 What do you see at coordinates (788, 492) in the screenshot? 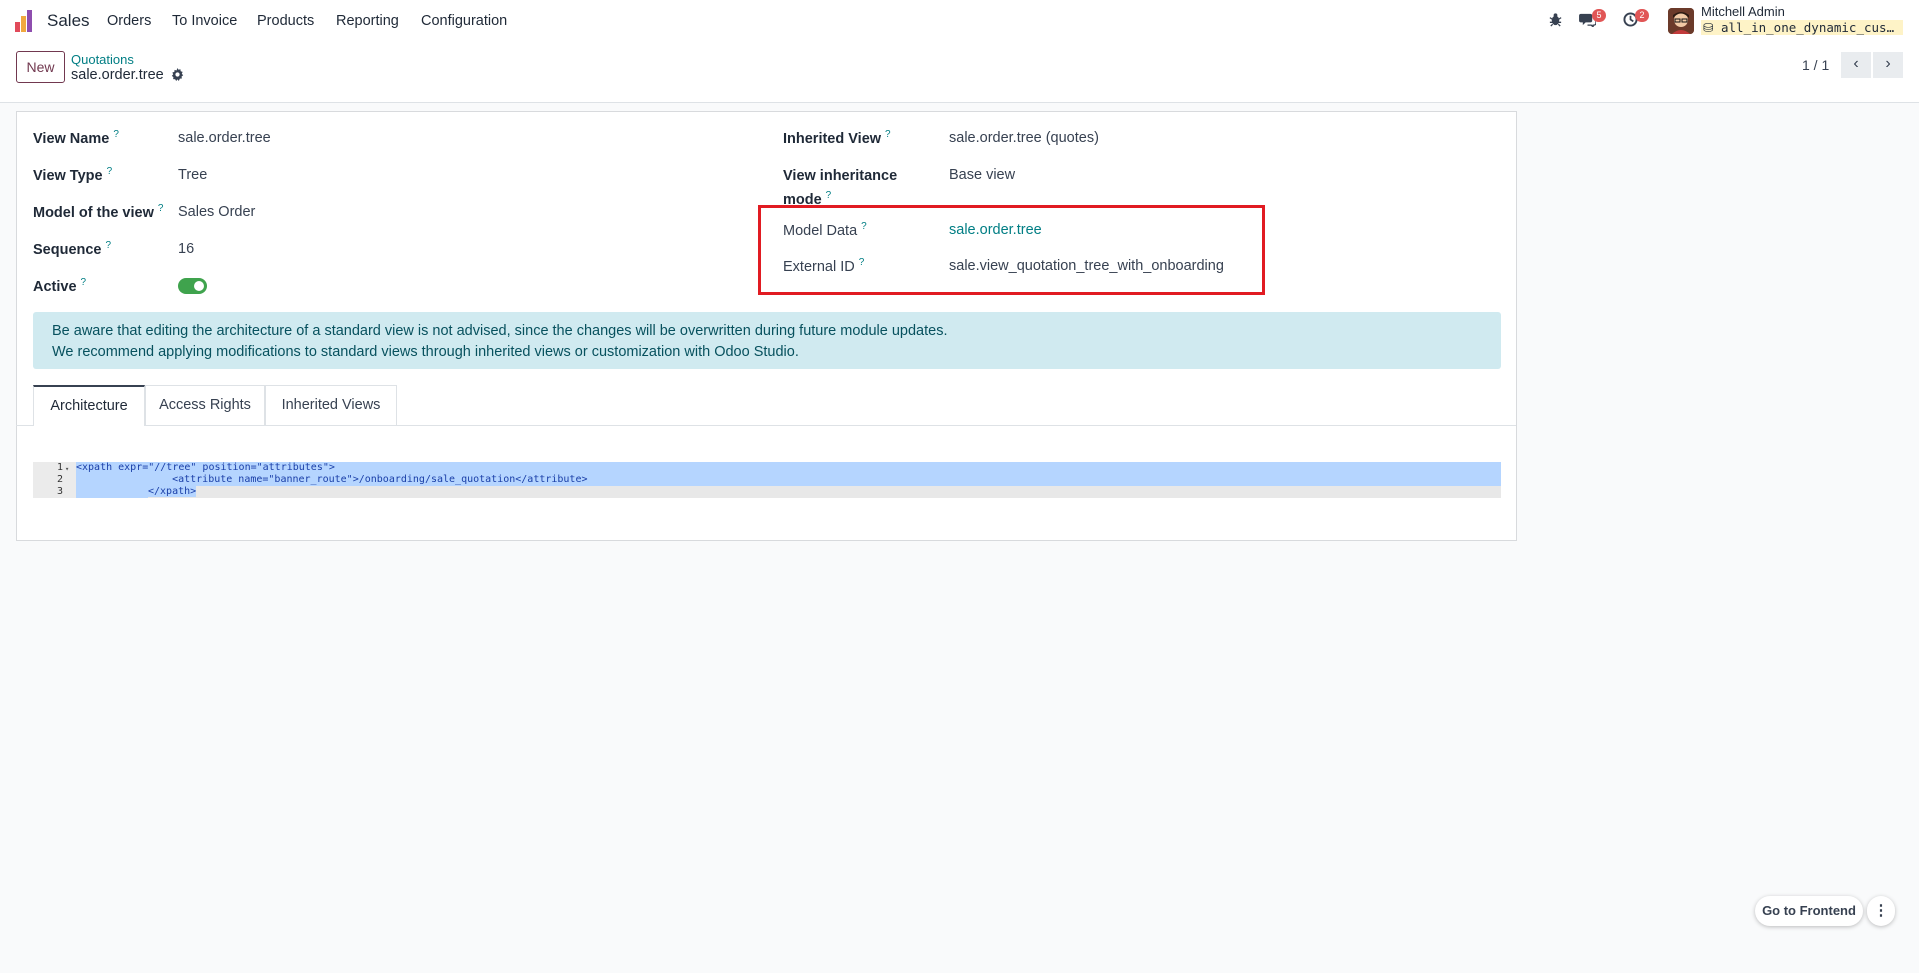
I see `code-line-3: </xpath>` at bounding box center [788, 492].